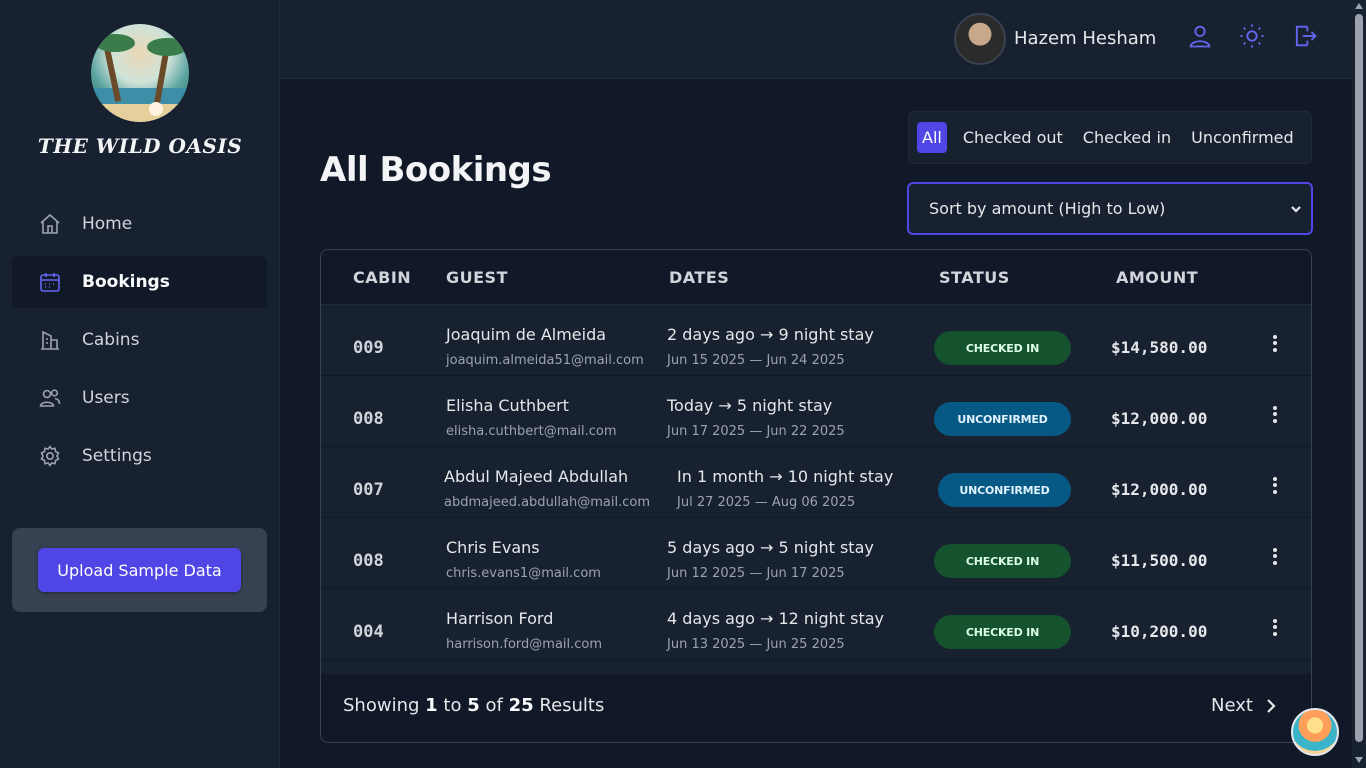 Image resolution: width=1366 pixels, height=768 pixels. I want to click on sort-select: Sort by amount (High to Low), so click(1110, 208).